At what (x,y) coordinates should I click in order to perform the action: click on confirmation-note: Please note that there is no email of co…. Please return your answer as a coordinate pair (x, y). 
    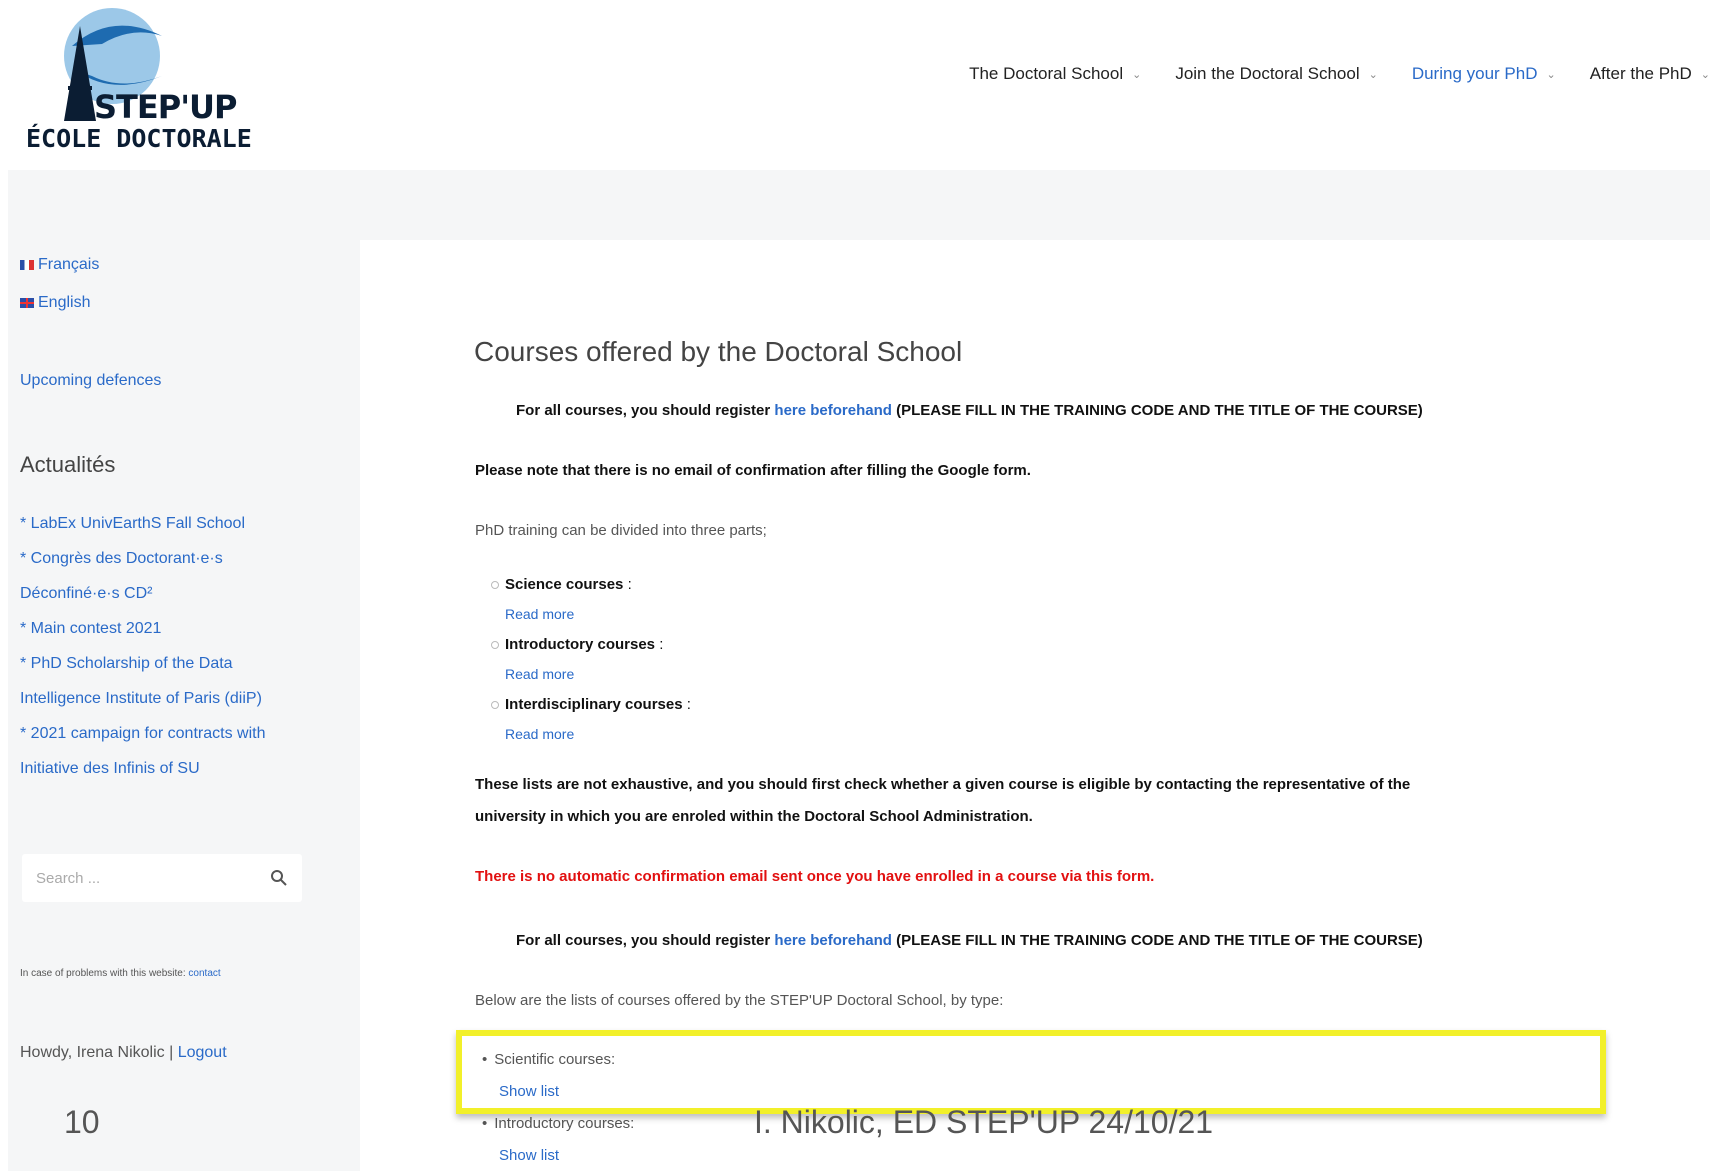
    Looking at the image, I should click on (753, 470).